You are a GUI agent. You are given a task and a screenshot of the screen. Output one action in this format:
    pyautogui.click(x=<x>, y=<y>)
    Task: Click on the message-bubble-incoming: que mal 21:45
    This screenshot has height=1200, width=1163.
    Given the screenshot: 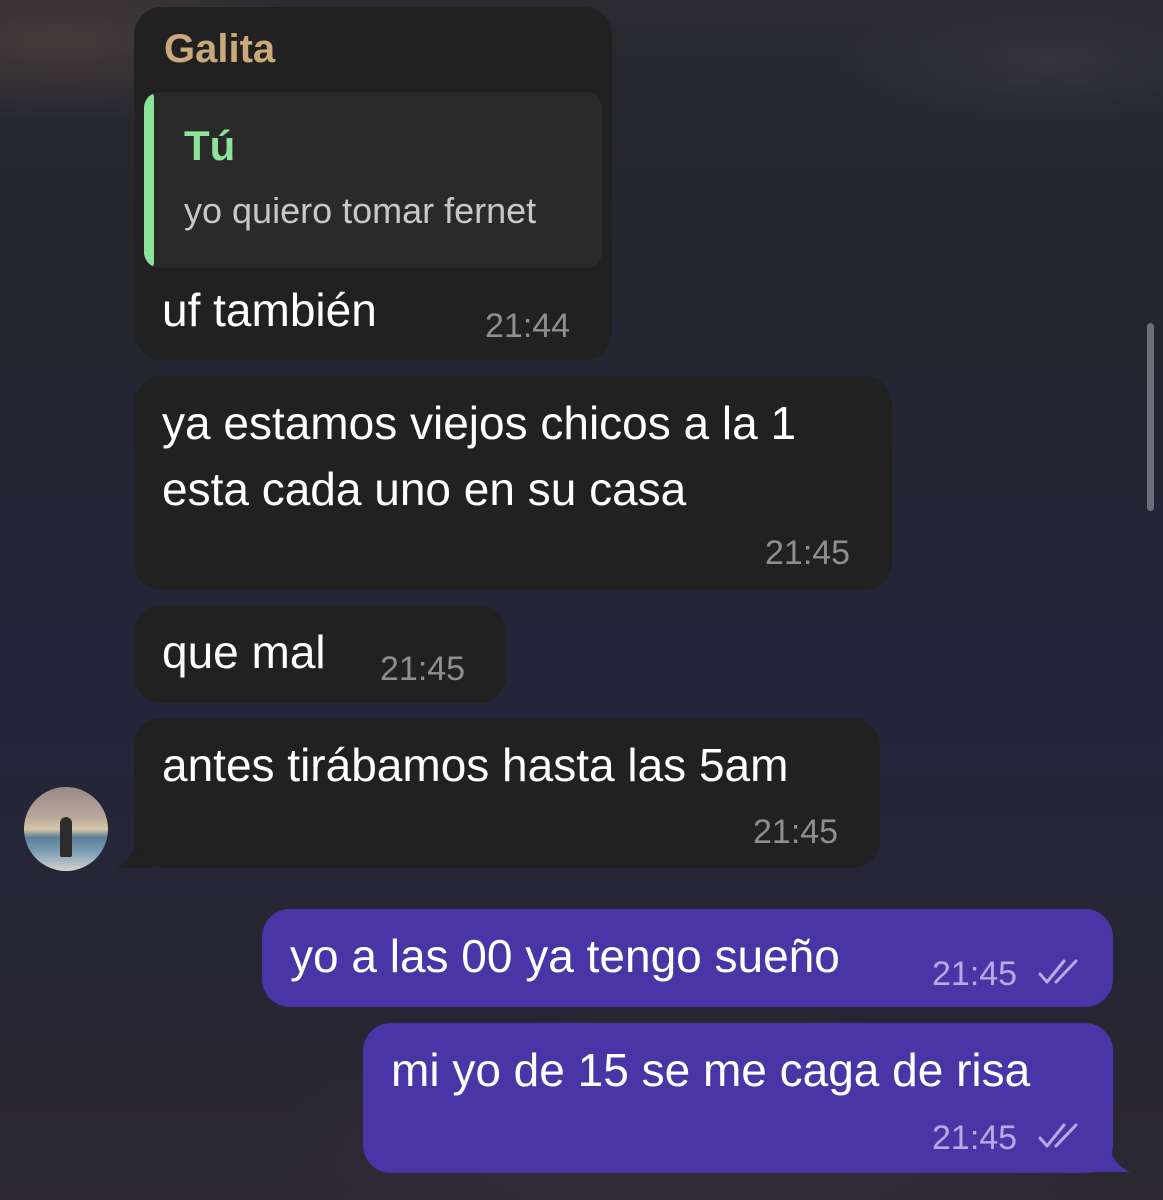 What is the action you would take?
    pyautogui.click(x=320, y=654)
    